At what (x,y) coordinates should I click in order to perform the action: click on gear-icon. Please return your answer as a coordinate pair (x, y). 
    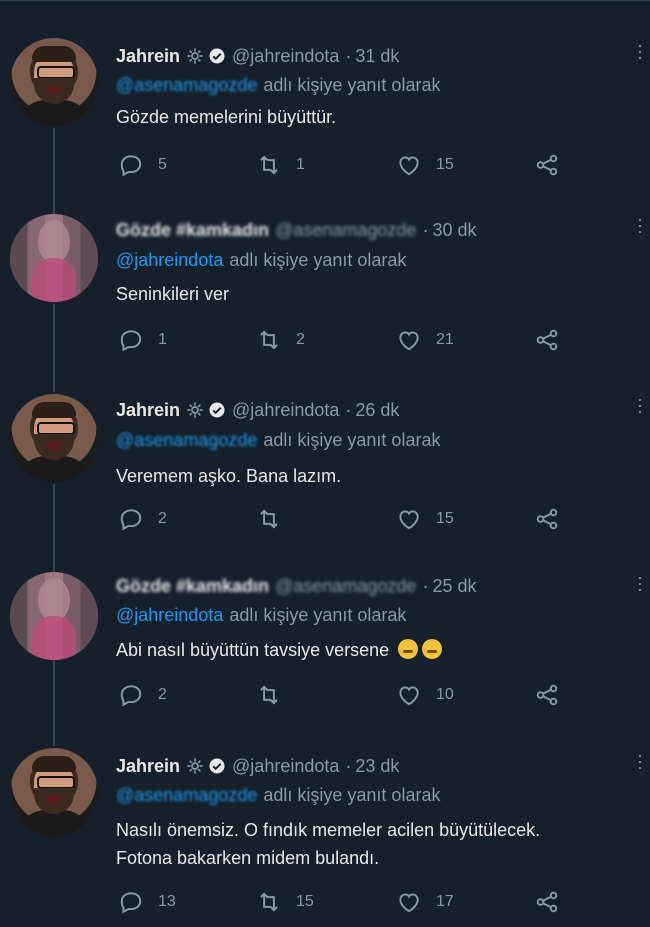
    Looking at the image, I should click on (195, 766).